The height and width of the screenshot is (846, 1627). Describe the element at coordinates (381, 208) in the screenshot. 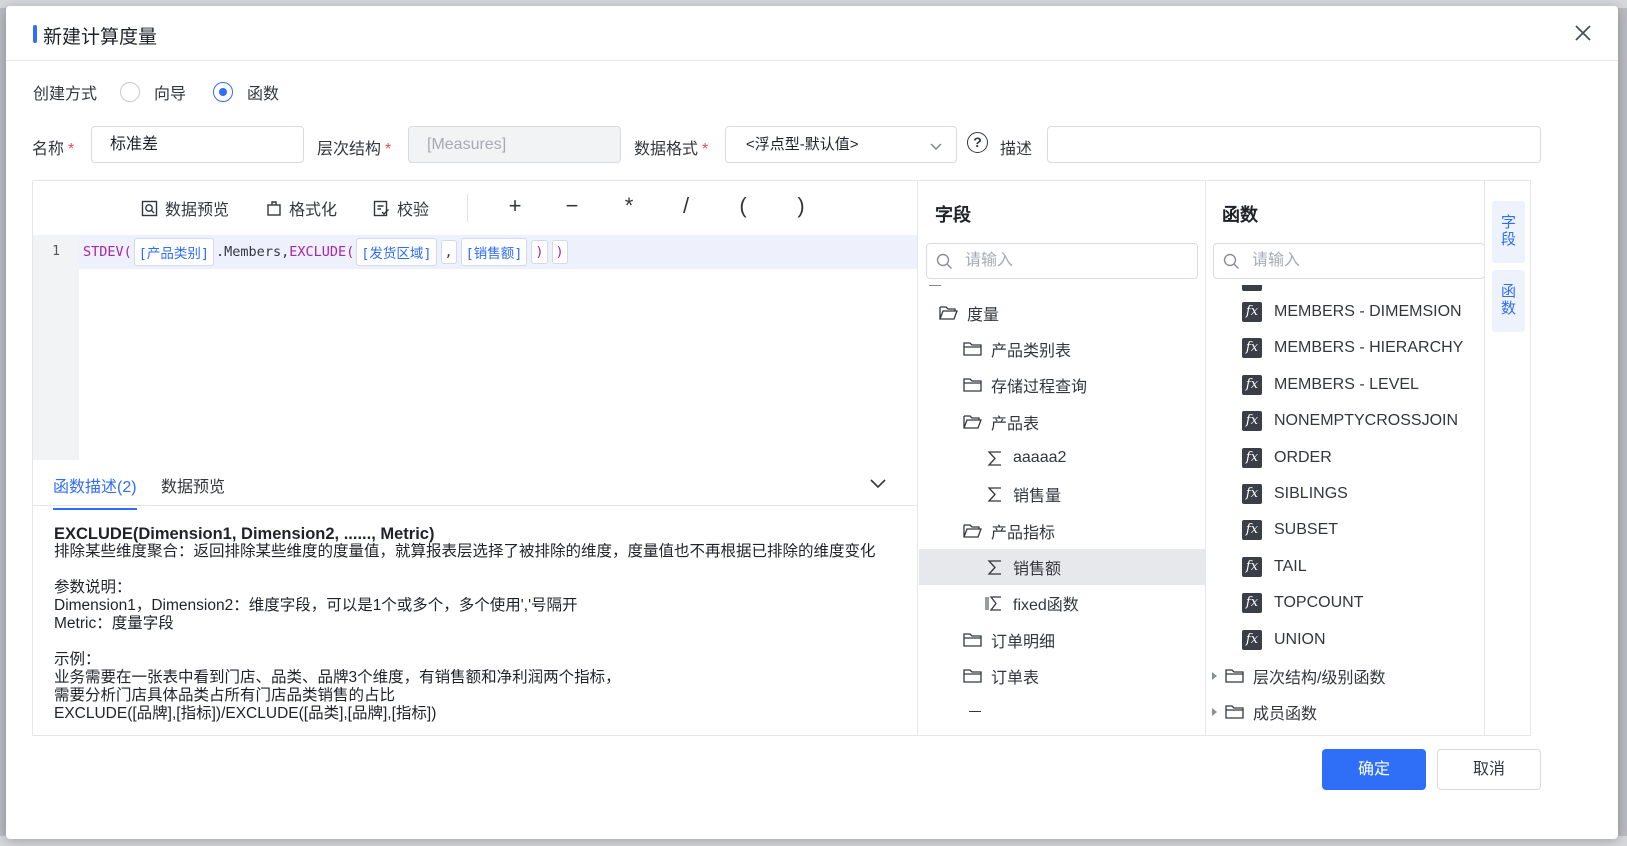

I see `validate-icon` at that location.